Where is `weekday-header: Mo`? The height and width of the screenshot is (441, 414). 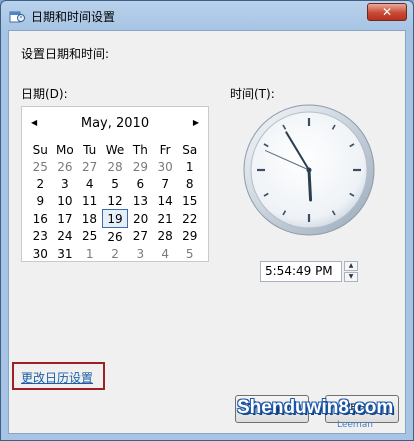 weekday-header: Mo is located at coordinates (65, 149).